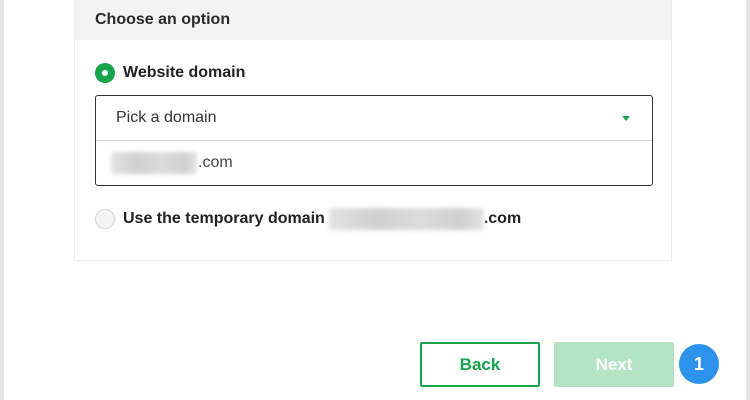 Image resolution: width=750 pixels, height=400 pixels. I want to click on back-button: Back, so click(480, 364).